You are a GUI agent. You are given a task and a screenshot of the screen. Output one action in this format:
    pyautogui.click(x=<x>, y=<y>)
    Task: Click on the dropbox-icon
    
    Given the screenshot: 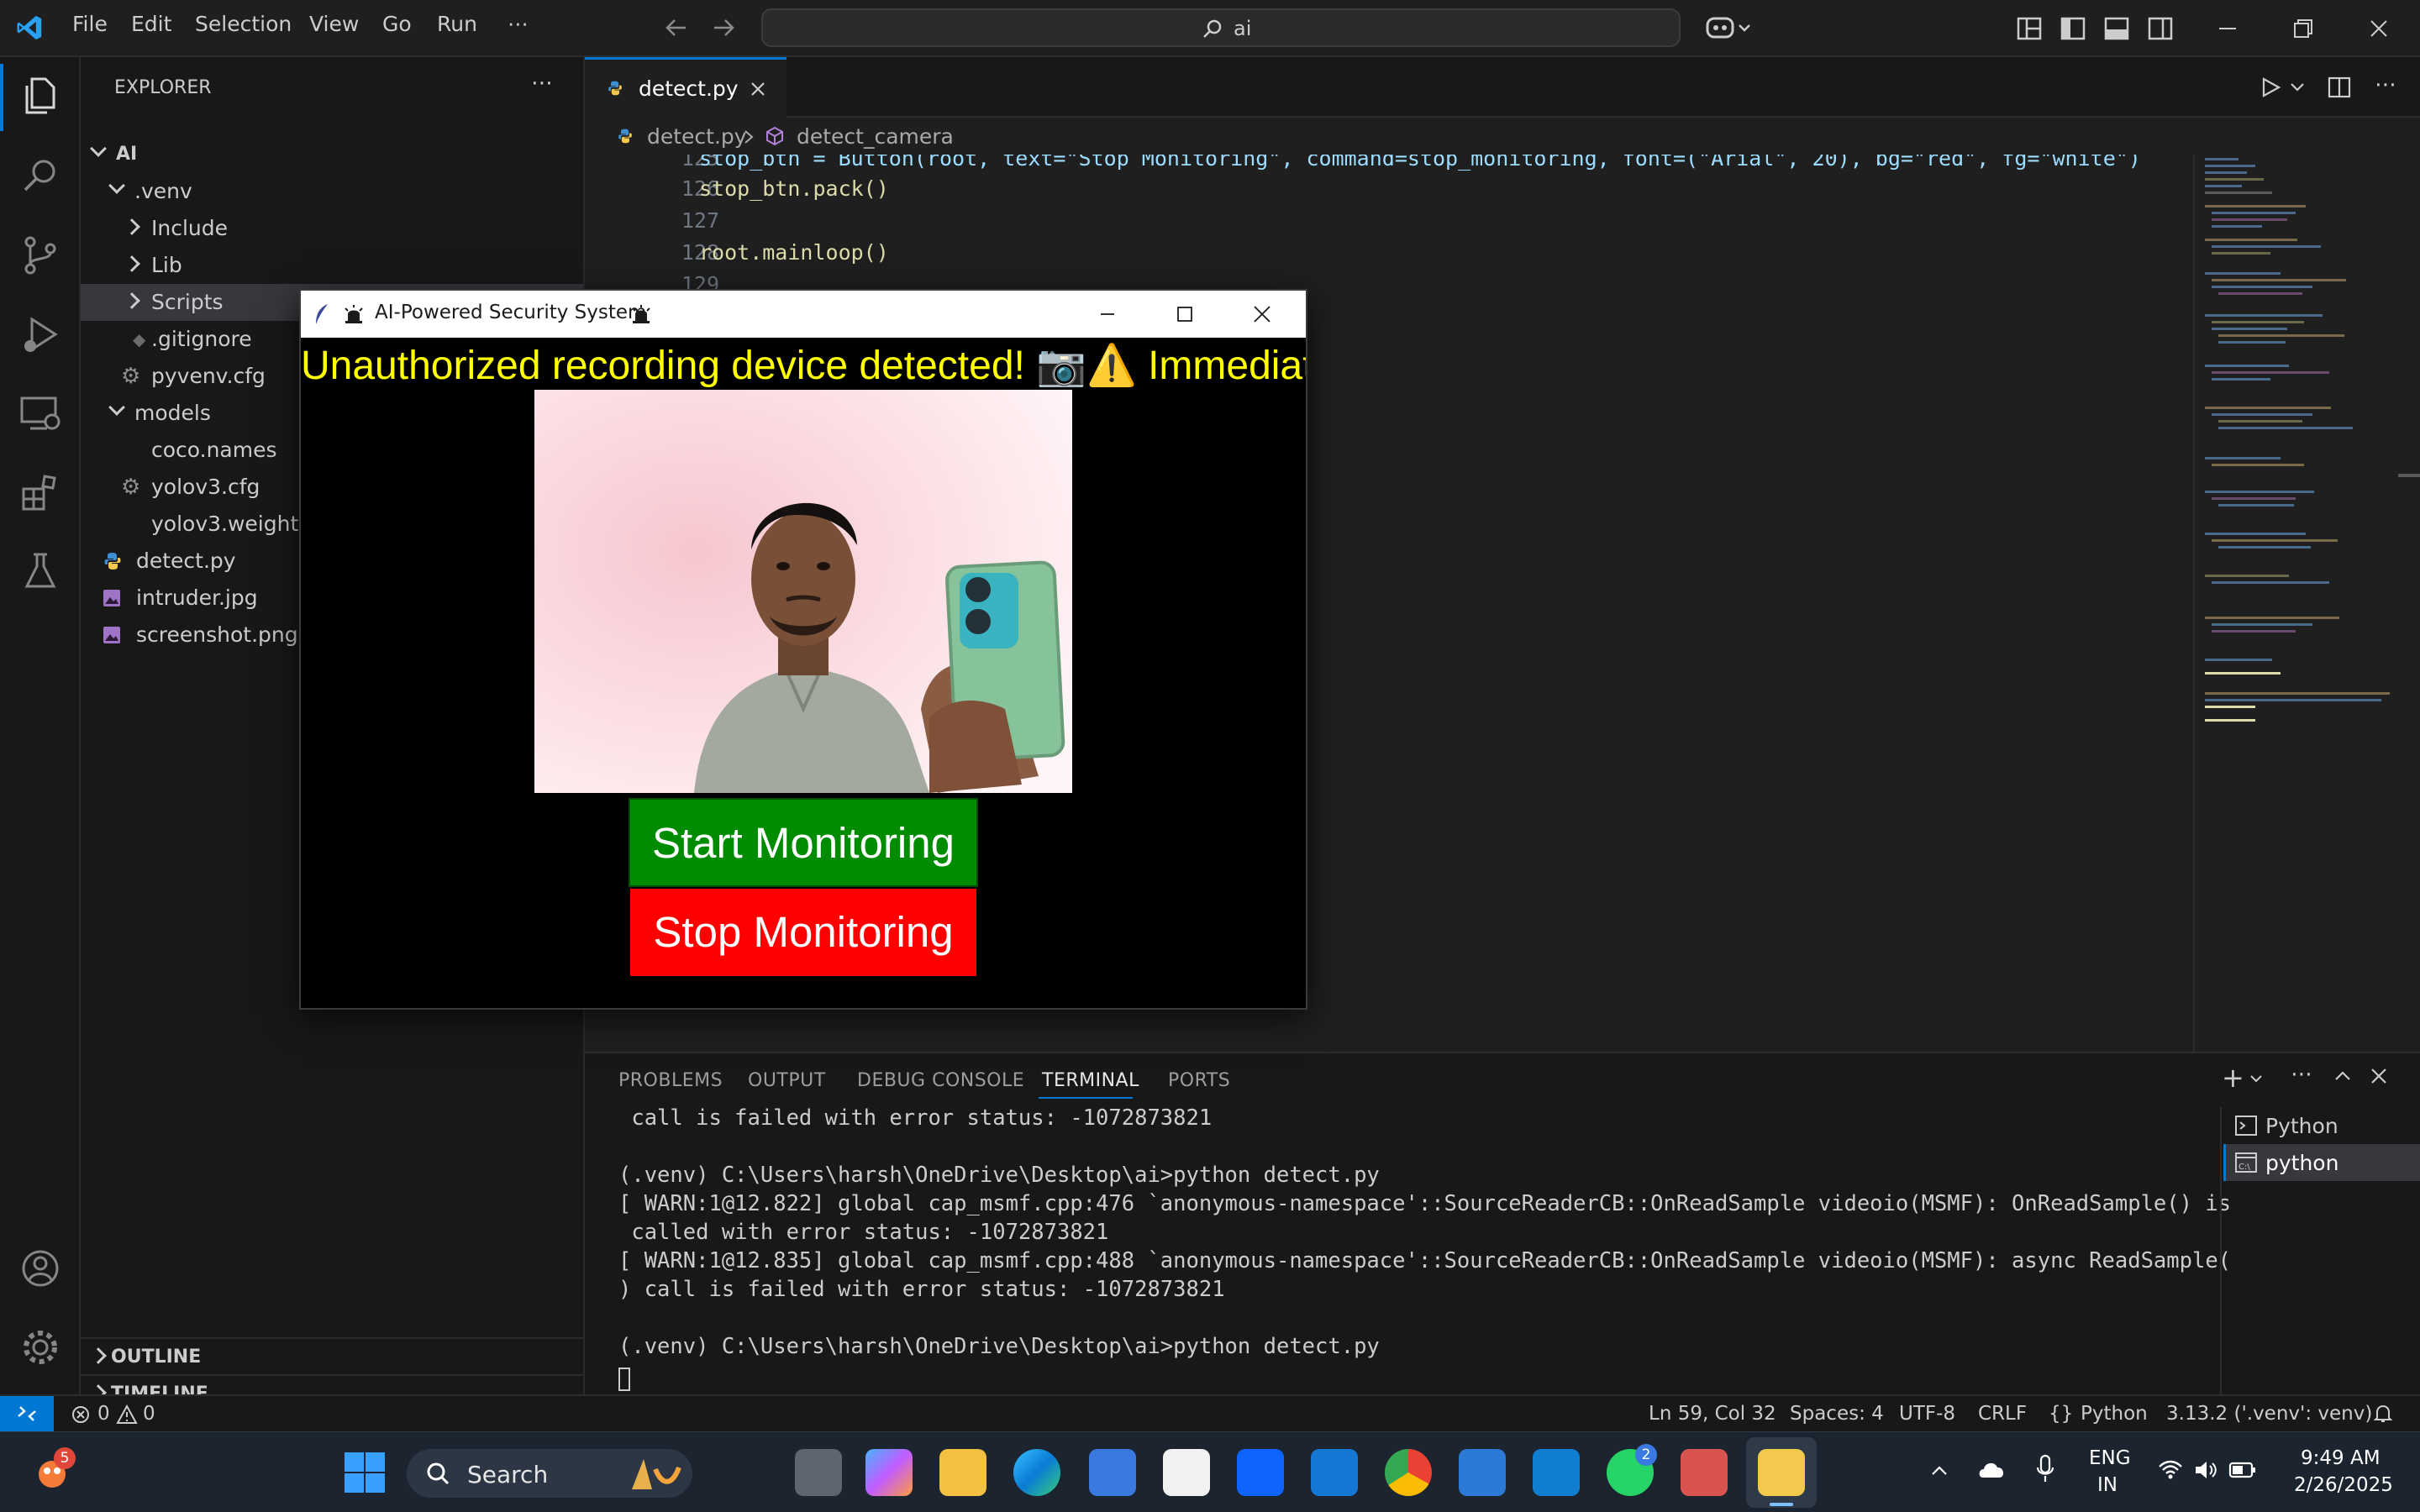 What is the action you would take?
    pyautogui.click(x=1260, y=1472)
    